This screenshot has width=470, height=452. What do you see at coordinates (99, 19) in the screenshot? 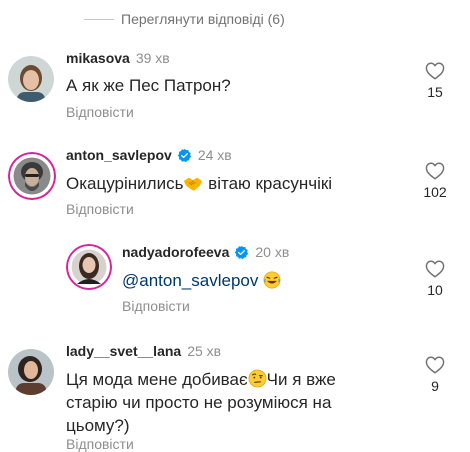
I see `divider-line` at bounding box center [99, 19].